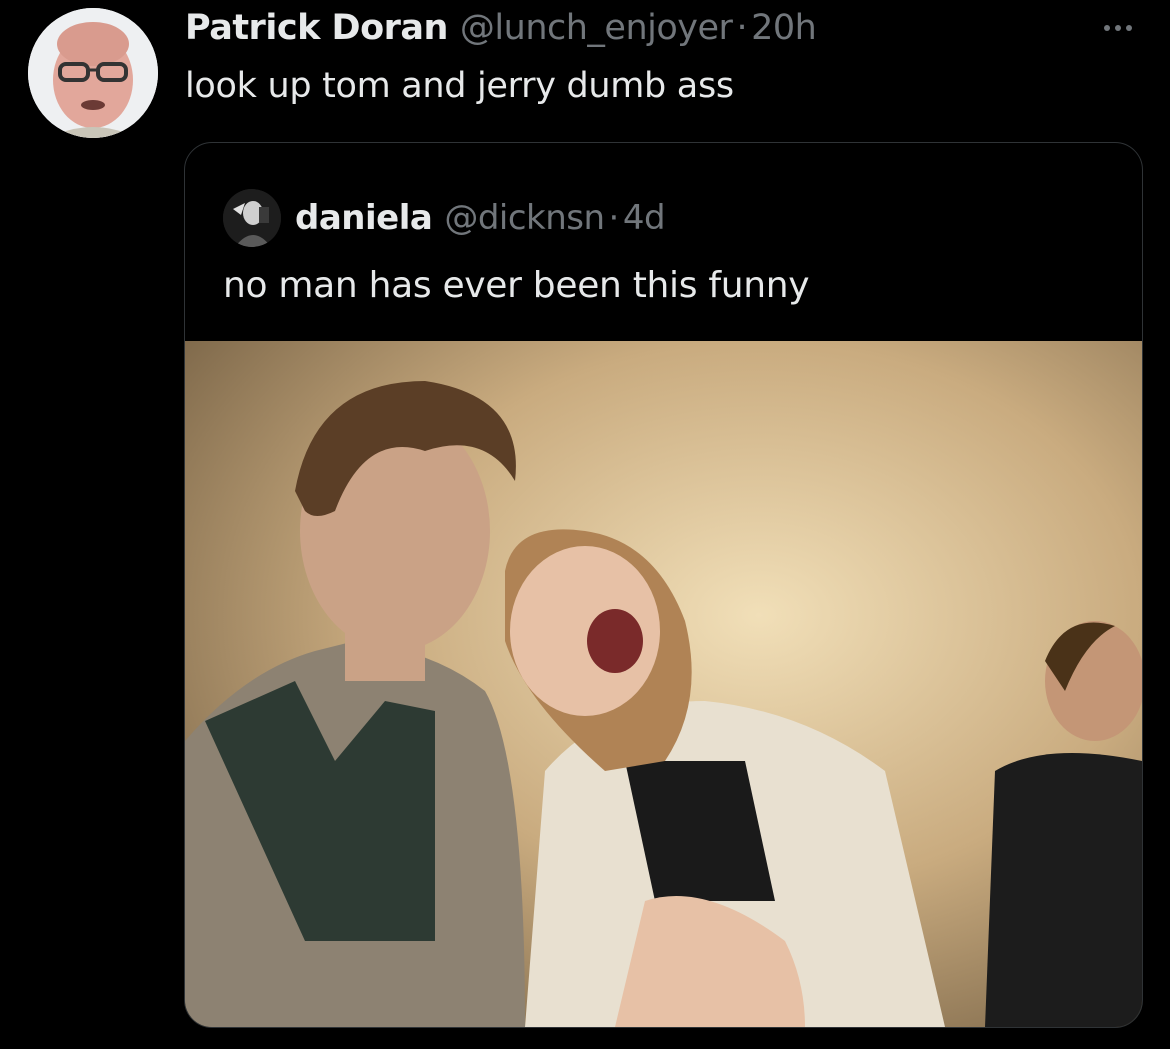  What do you see at coordinates (596, 28) in the screenshot?
I see `author-handle: @lunch_enjoyer` at bounding box center [596, 28].